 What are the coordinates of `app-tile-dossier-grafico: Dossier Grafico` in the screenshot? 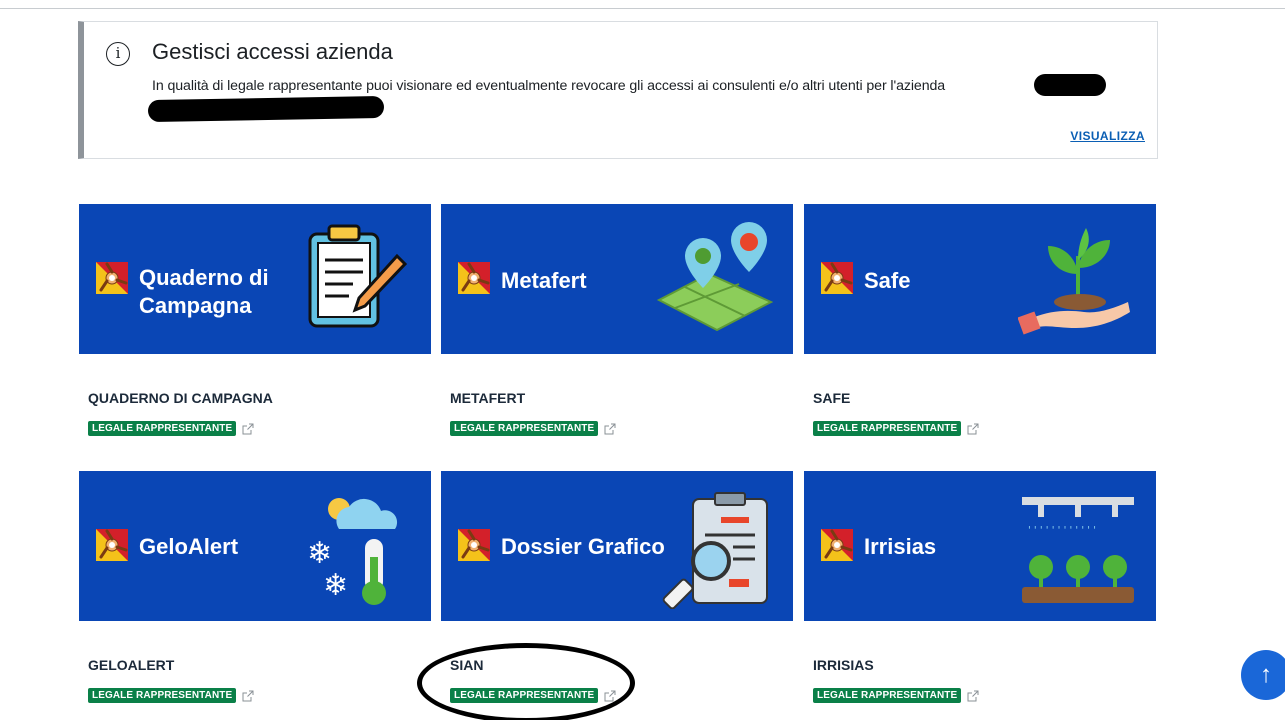 It's located at (617, 546).